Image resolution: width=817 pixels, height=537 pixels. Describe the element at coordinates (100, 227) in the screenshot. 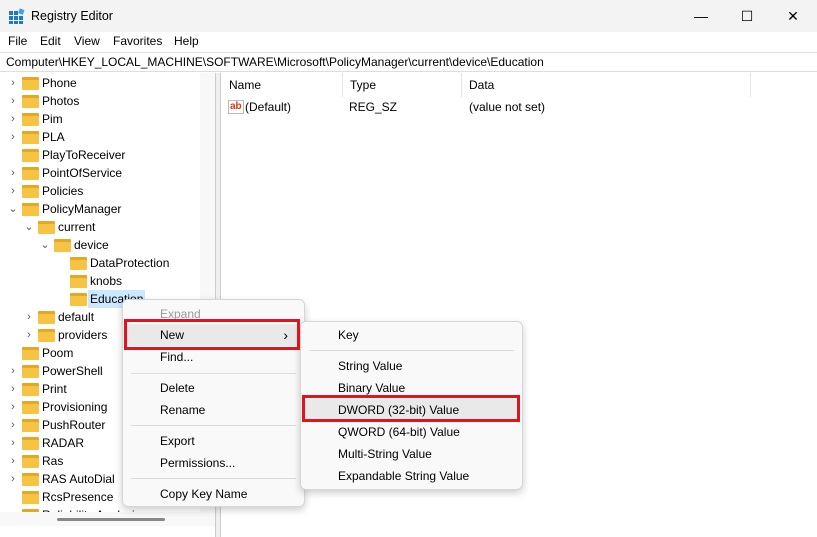

I see `tree-item: ⌄ current` at that location.